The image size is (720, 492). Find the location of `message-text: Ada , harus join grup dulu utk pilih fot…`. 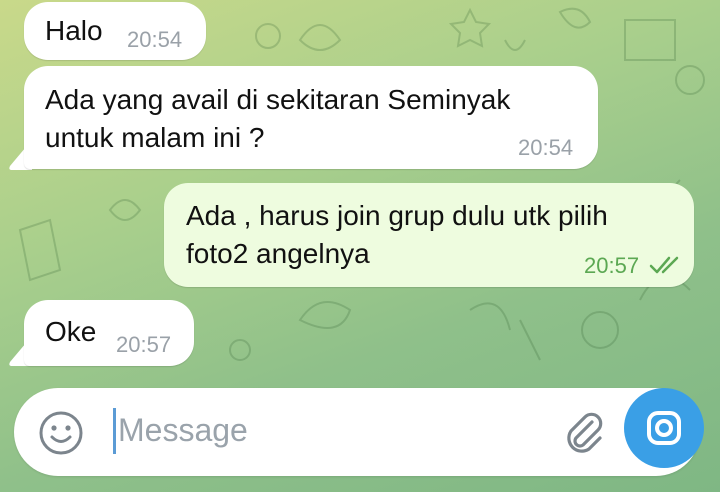

message-text: Ada , harus join grup dulu utk pilih fot… is located at coordinates (397, 234).